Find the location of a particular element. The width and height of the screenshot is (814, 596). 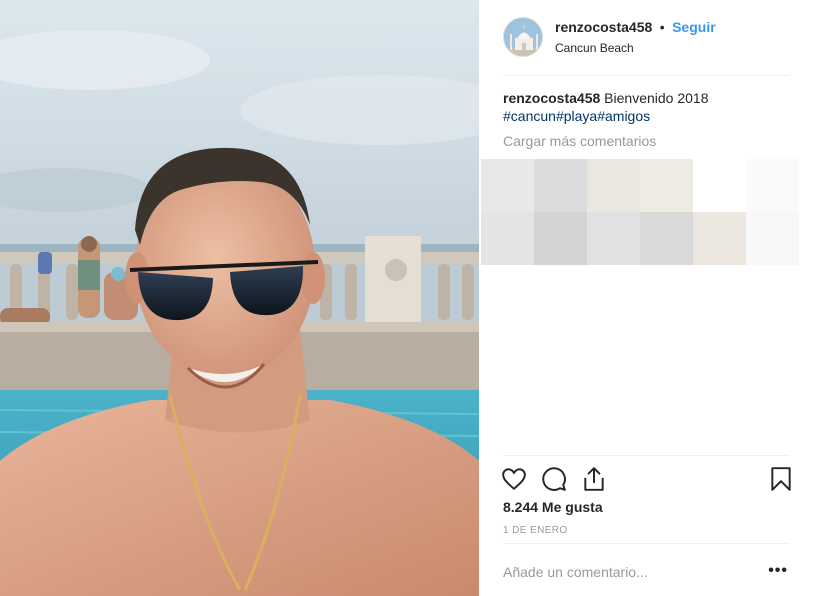

header-username: renzocosta458 is located at coordinates (603, 27).